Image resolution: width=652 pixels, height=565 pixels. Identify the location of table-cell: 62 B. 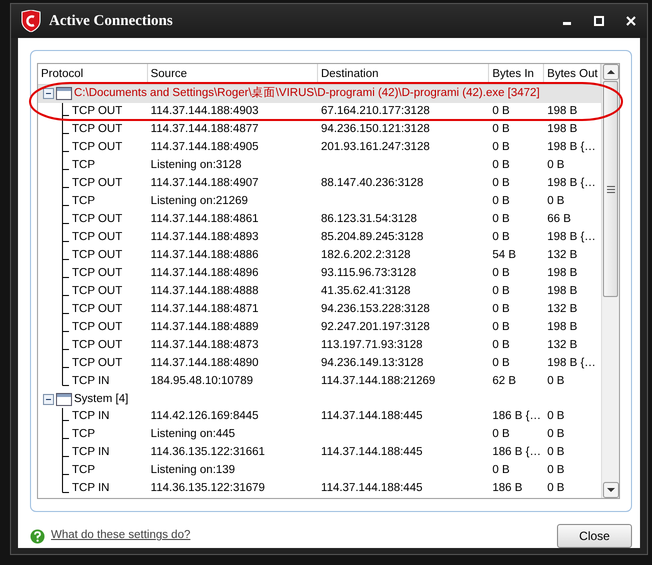
(504, 380).